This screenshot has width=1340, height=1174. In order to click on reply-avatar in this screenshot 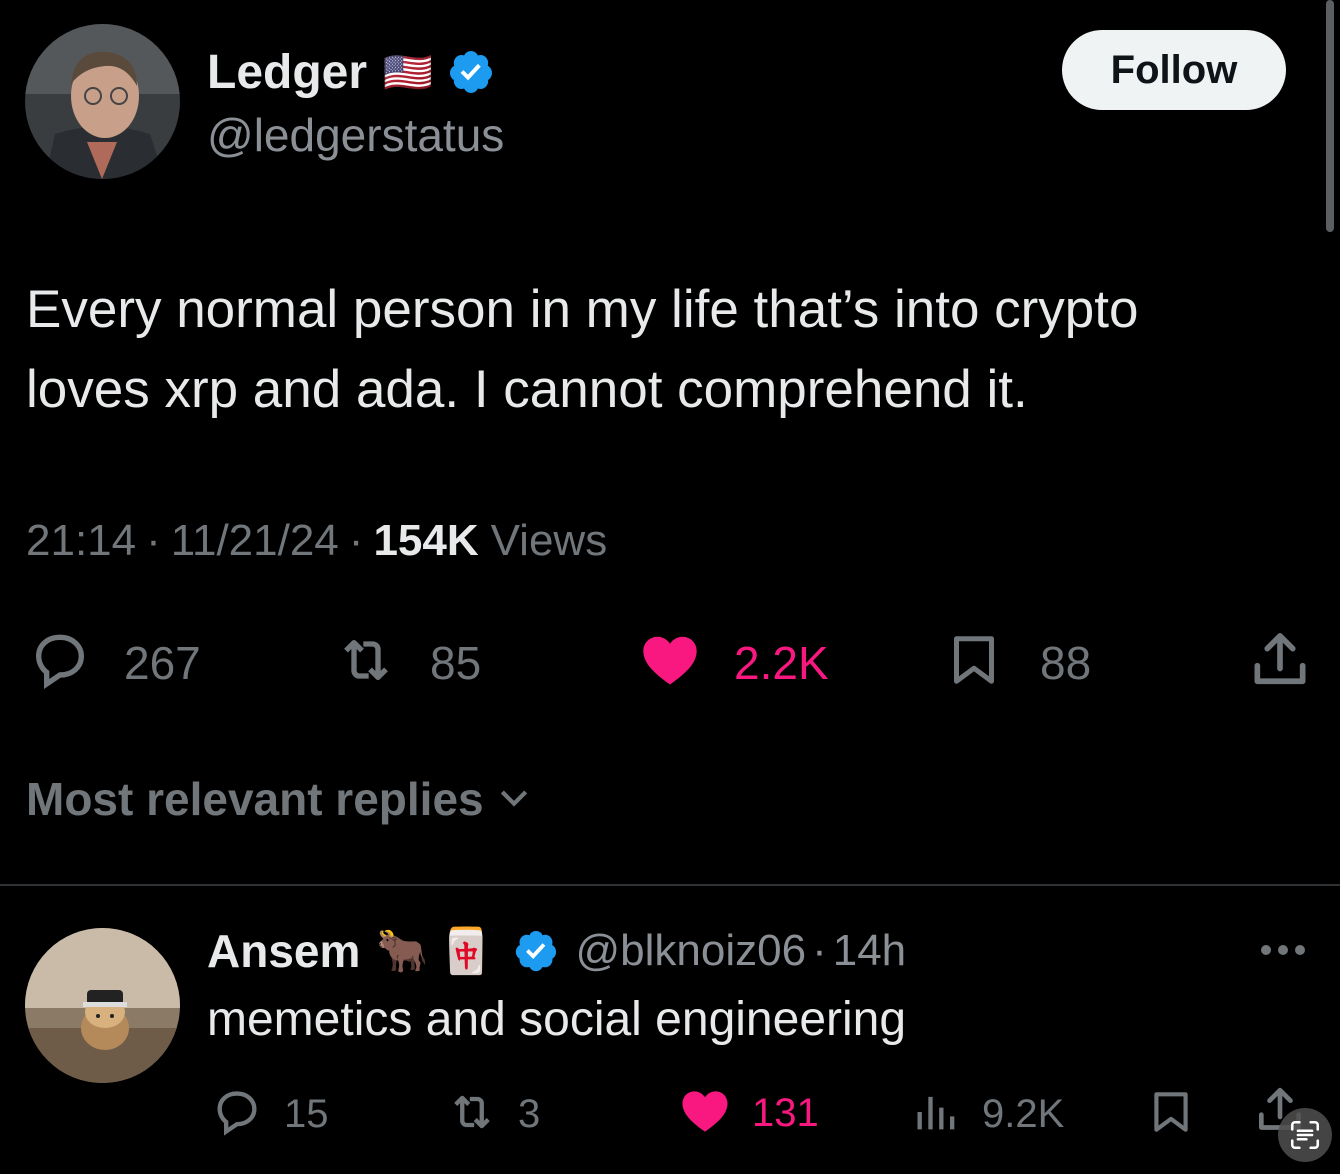, I will do `click(102, 1005)`.